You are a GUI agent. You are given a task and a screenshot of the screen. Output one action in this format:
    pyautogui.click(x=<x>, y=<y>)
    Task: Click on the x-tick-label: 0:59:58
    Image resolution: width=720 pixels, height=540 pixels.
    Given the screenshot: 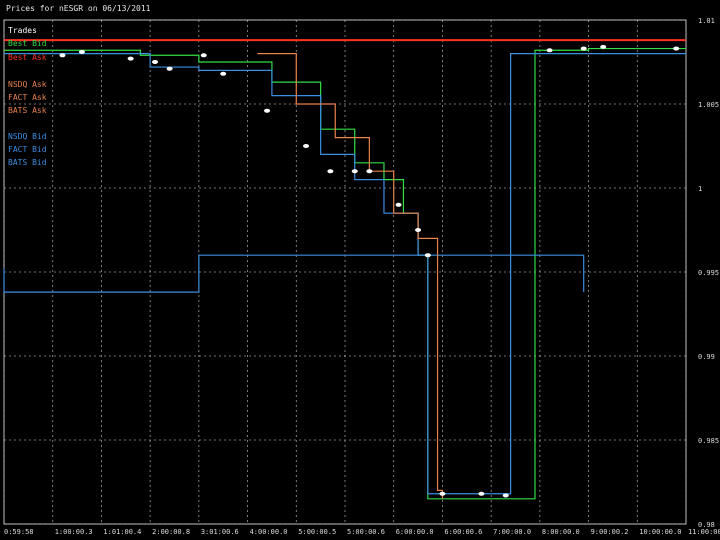 What is the action you would take?
    pyautogui.click(x=19, y=532)
    